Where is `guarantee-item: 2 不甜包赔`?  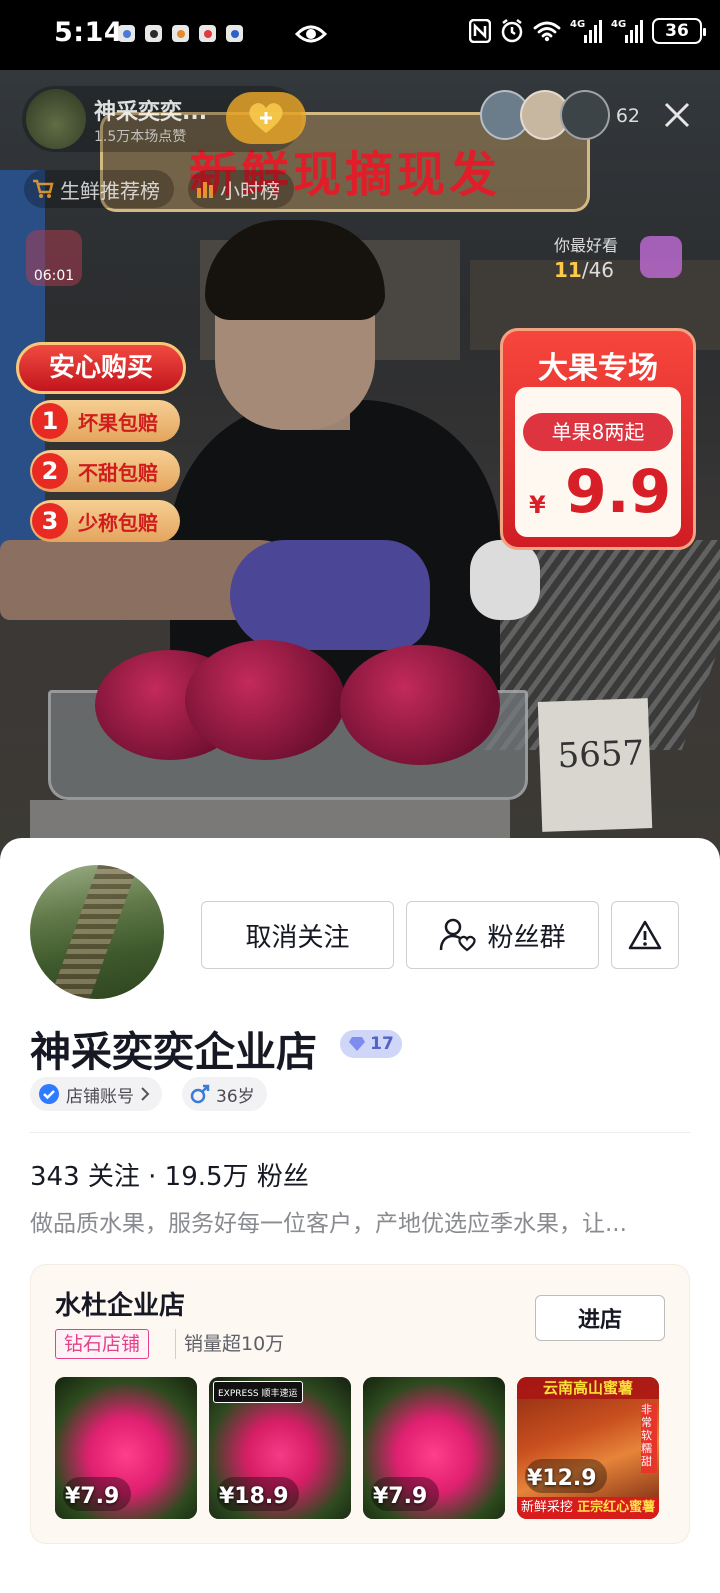 guarantee-item: 2 不甜包赔 is located at coordinates (105, 471).